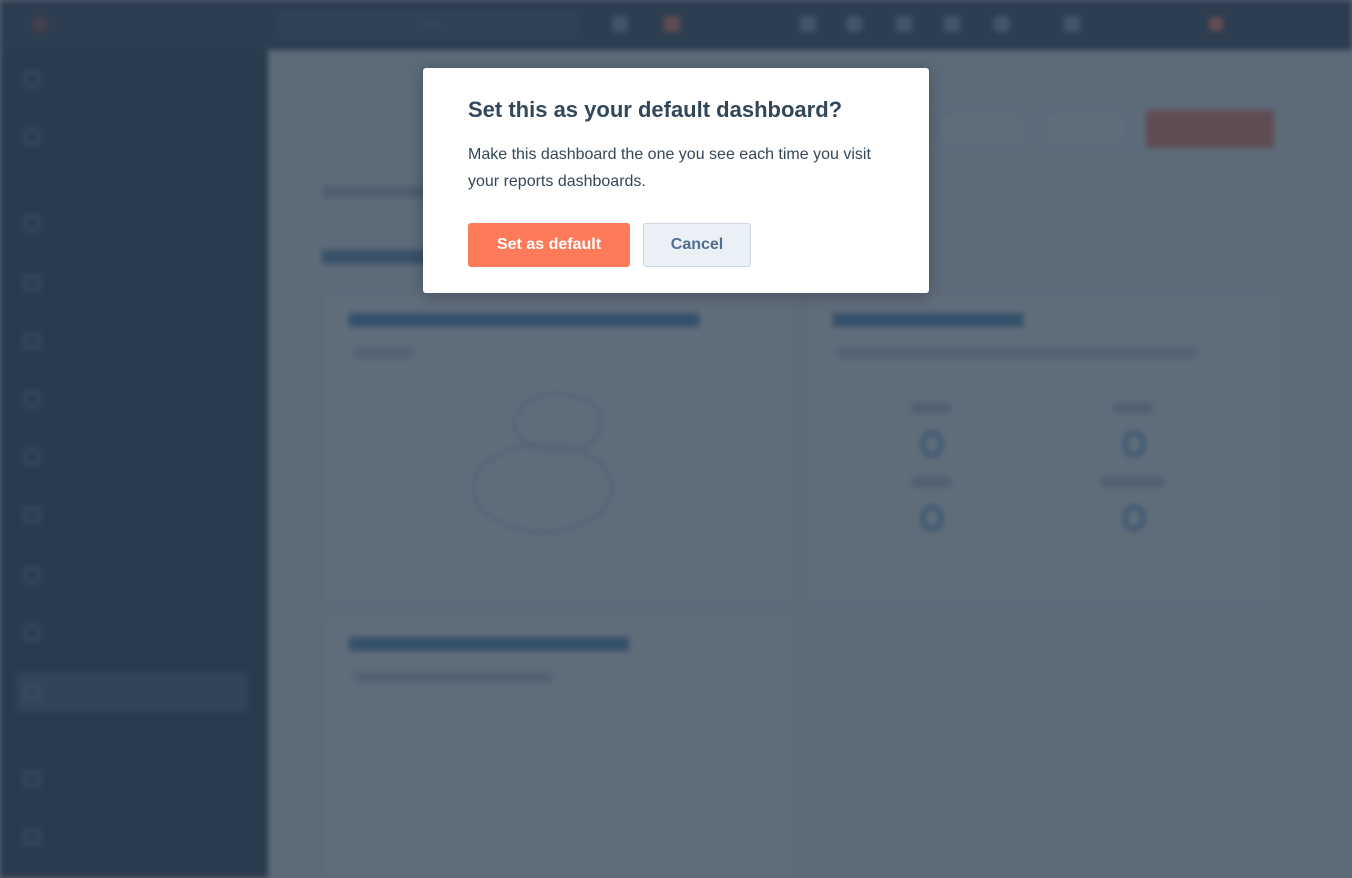 The height and width of the screenshot is (878, 1352). What do you see at coordinates (655, 109) in the screenshot?
I see `dialog-title: Set this as your default dashboard?` at bounding box center [655, 109].